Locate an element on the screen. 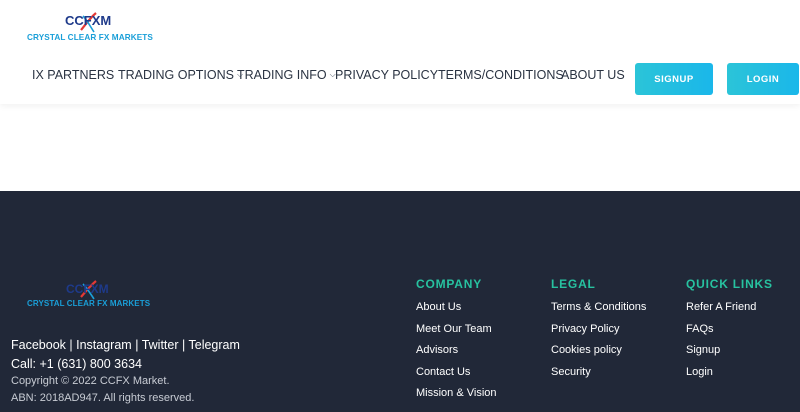 The height and width of the screenshot is (412, 800). signup-button: SIGNUP is located at coordinates (674, 79).